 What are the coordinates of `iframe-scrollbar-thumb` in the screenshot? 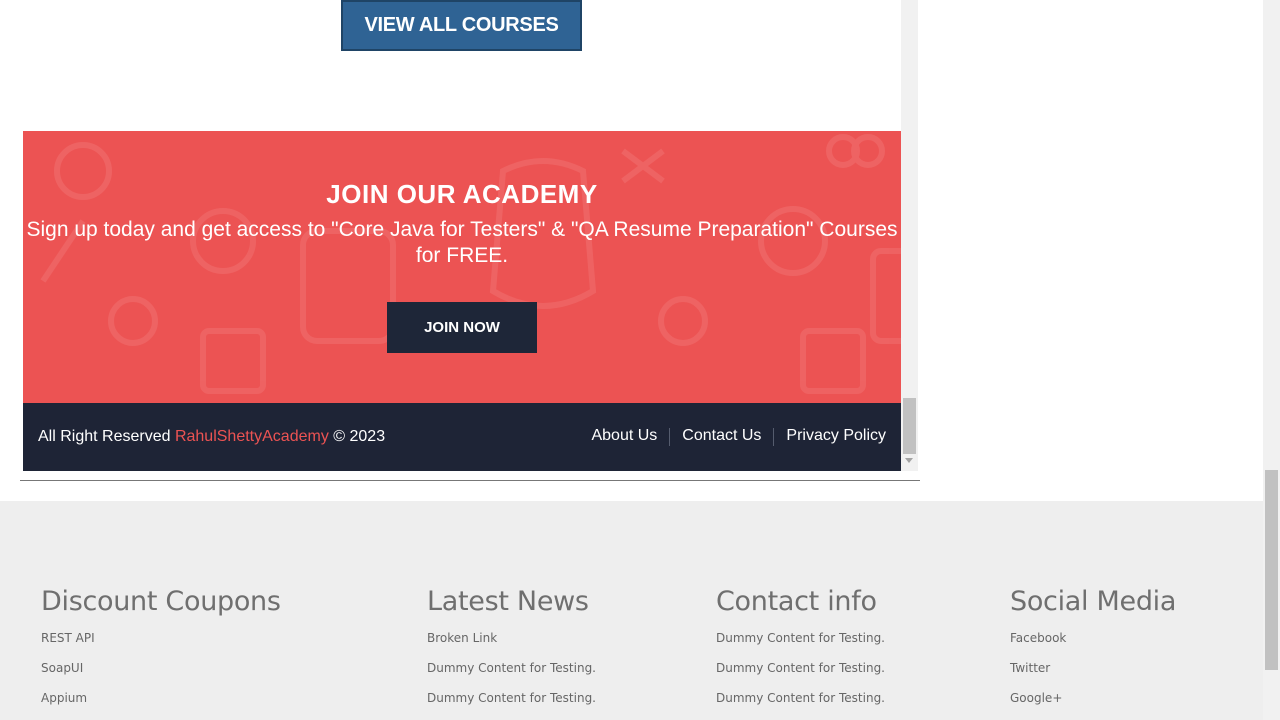 It's located at (909, 426).